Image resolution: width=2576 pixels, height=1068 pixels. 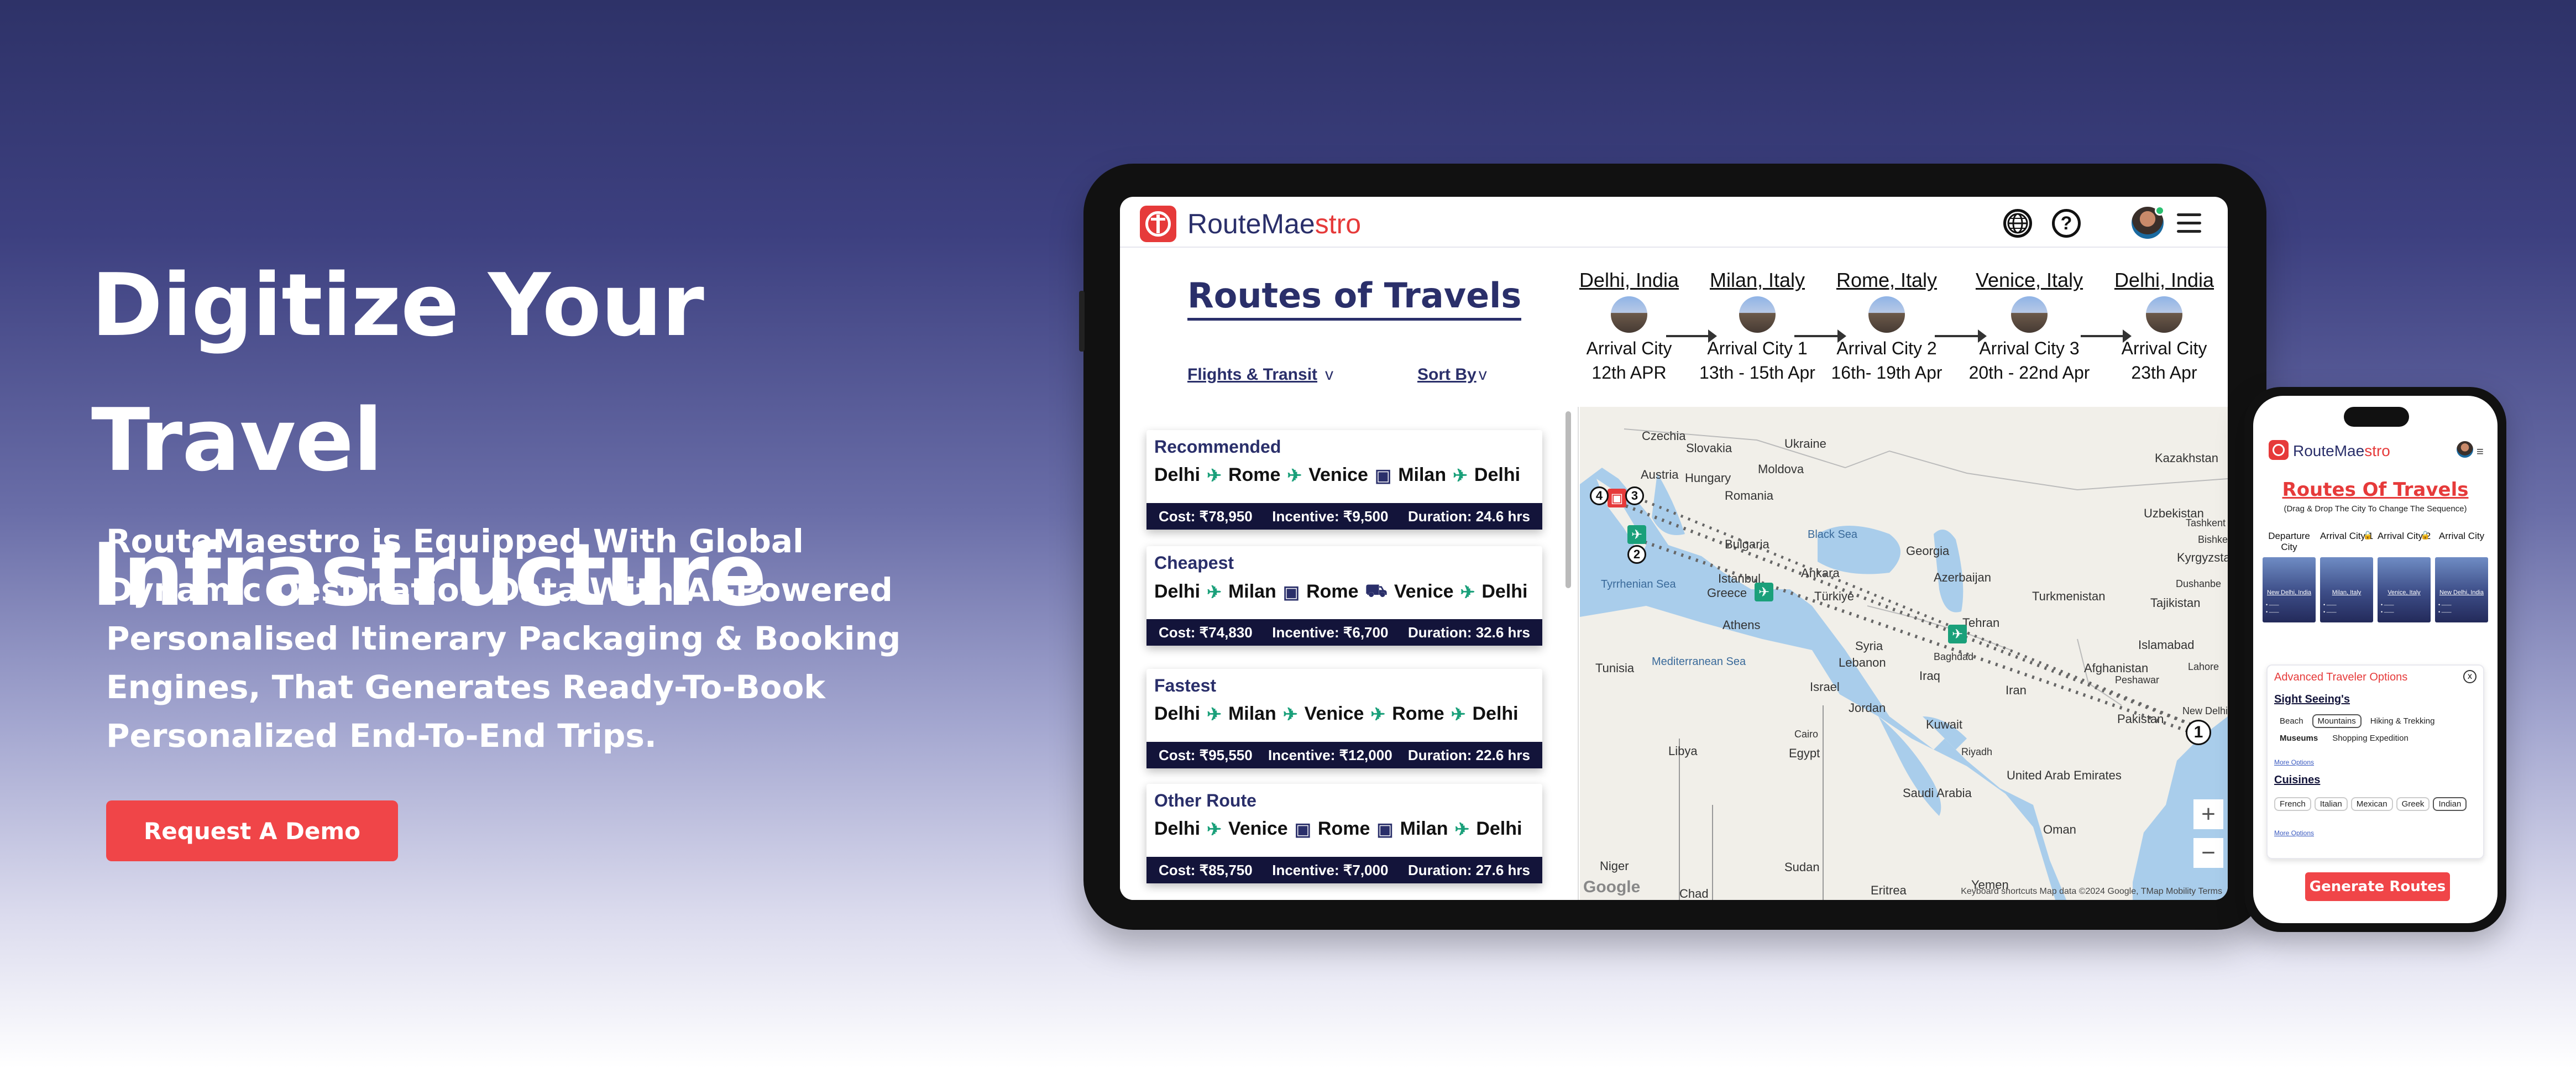 I want to click on map-label: Lebanon, so click(x=1862, y=662).